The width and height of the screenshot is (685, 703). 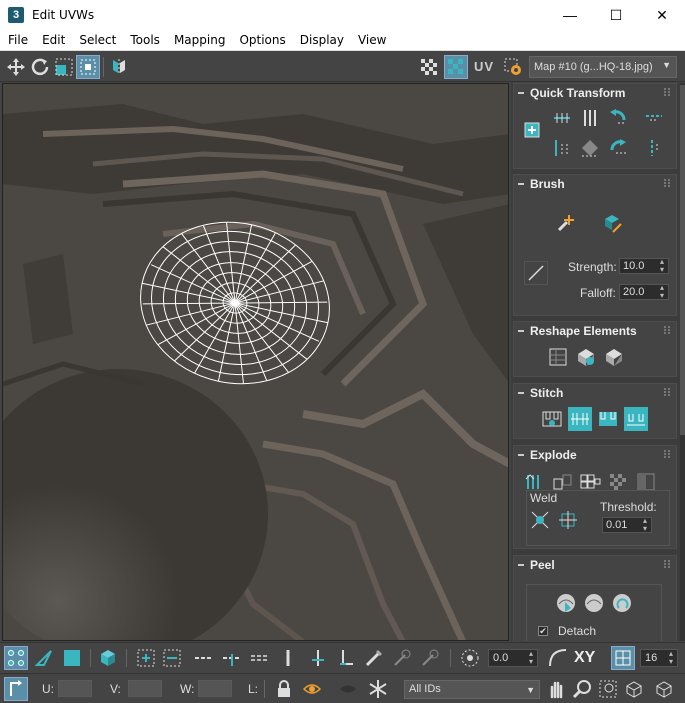 I want to click on edge-loop-icon, so click(x=288, y=658).